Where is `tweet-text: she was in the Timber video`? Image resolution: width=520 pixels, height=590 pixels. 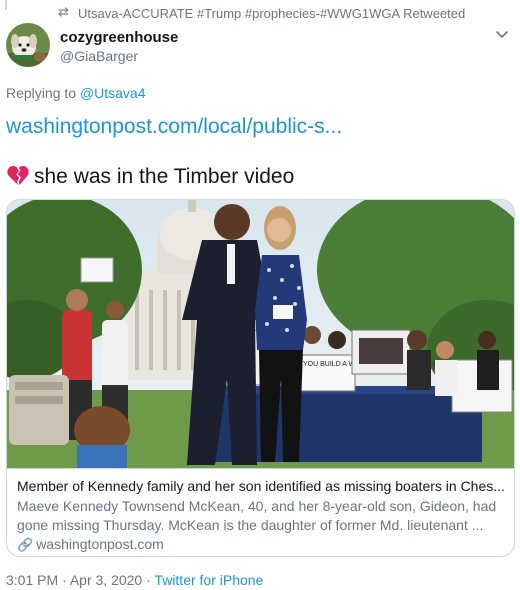 tweet-text: she was in the Timber video is located at coordinates (150, 177).